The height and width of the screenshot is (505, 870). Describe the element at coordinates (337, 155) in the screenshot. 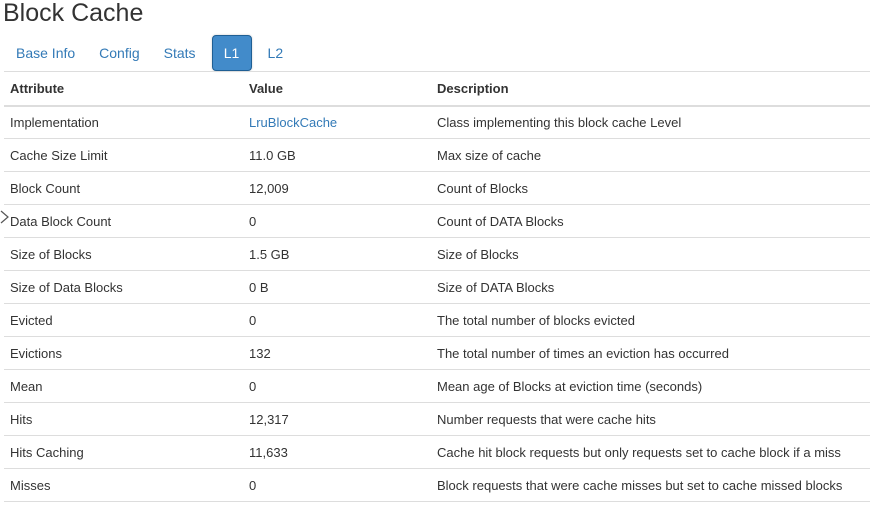

I see `row-value: 11.0 GB` at that location.